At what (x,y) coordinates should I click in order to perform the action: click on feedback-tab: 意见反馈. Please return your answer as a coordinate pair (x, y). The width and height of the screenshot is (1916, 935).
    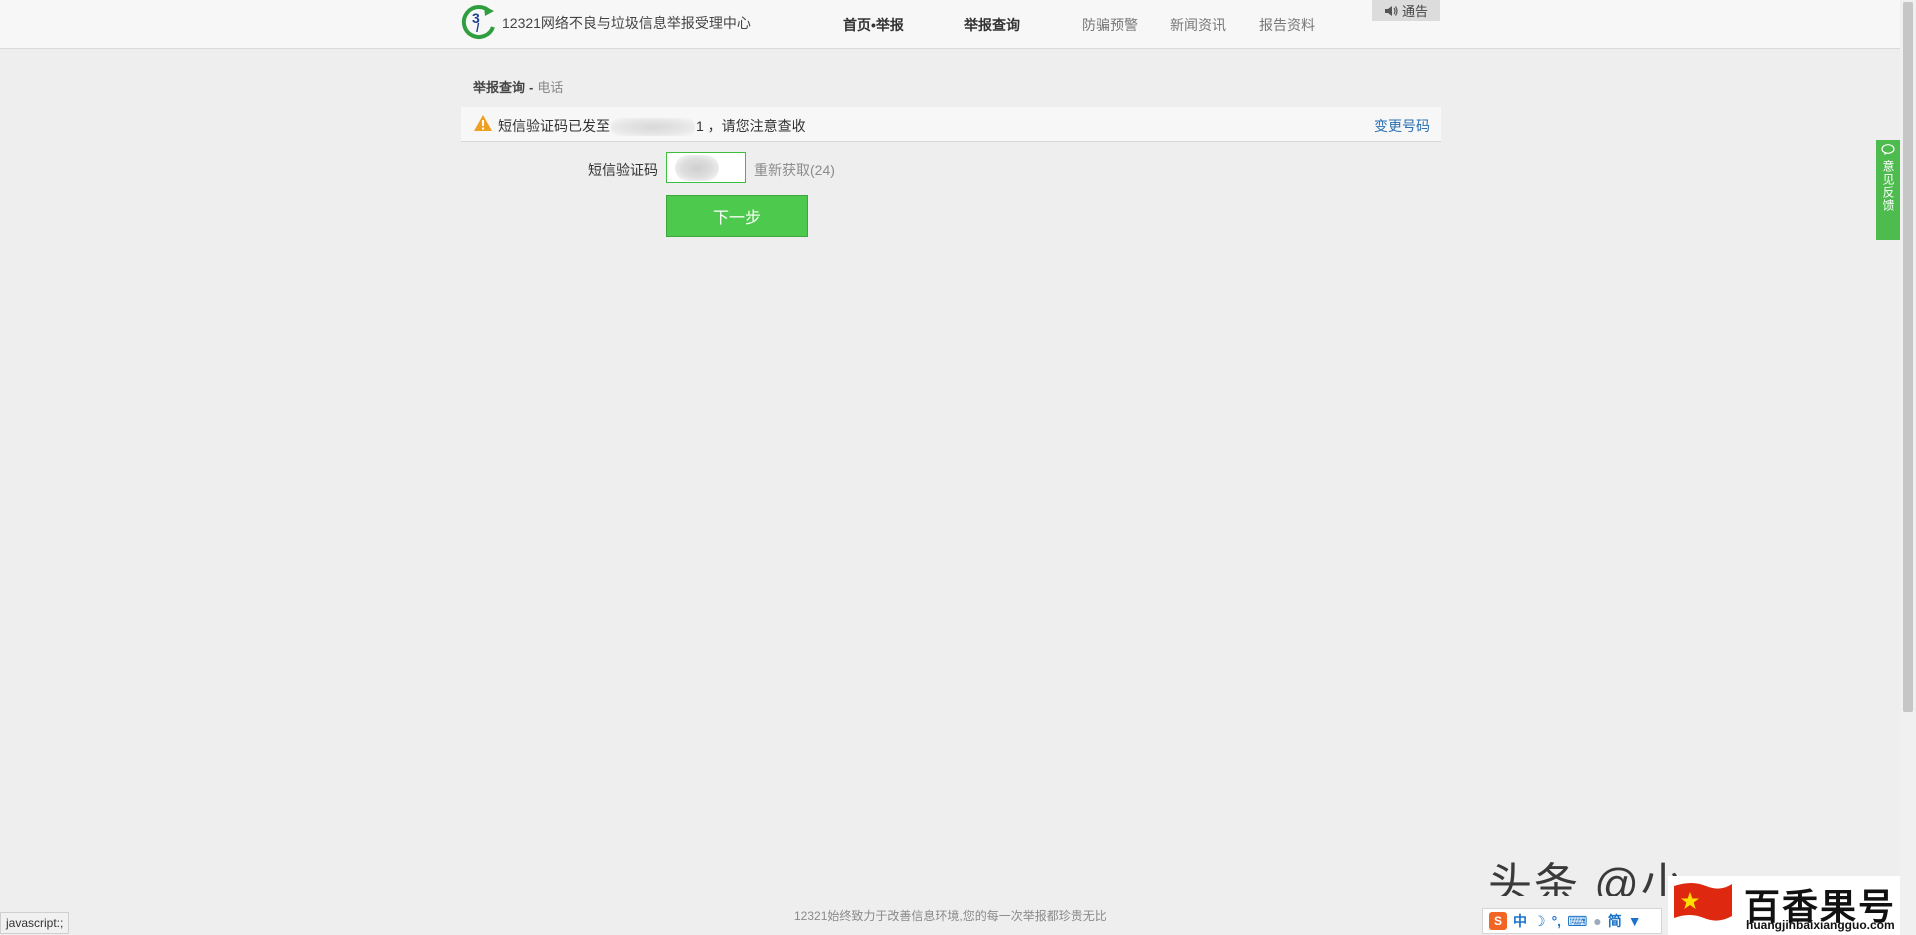
    Looking at the image, I should click on (1888, 190).